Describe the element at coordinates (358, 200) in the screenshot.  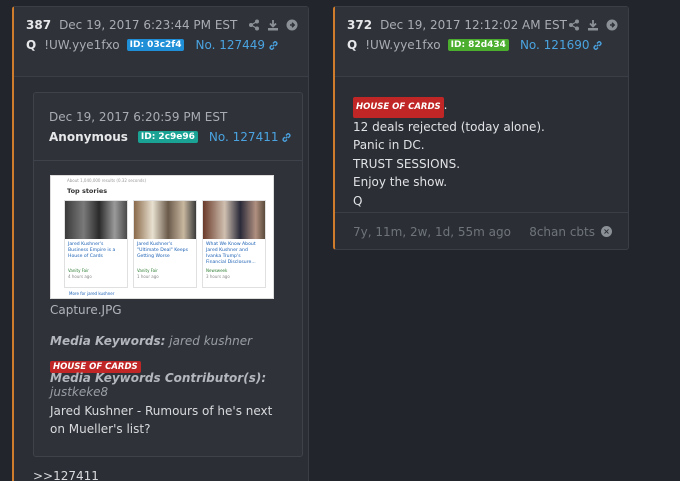
I see `body-line: Q` at that location.